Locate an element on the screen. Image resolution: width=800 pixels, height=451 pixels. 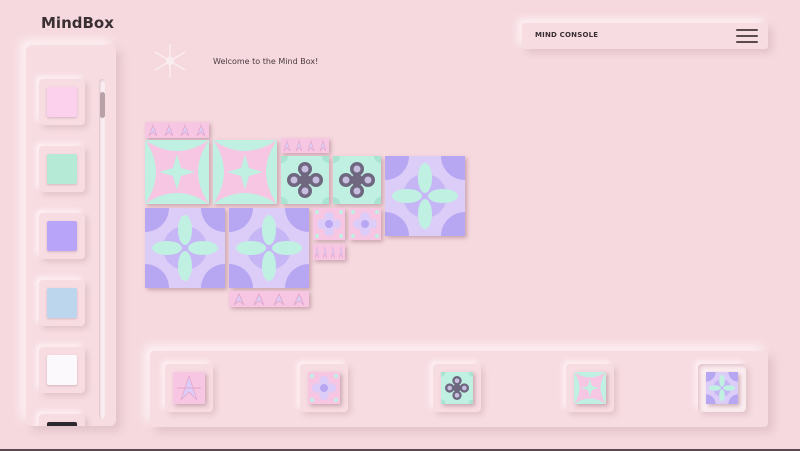
tray-pattern-star is located at coordinates (590, 388).